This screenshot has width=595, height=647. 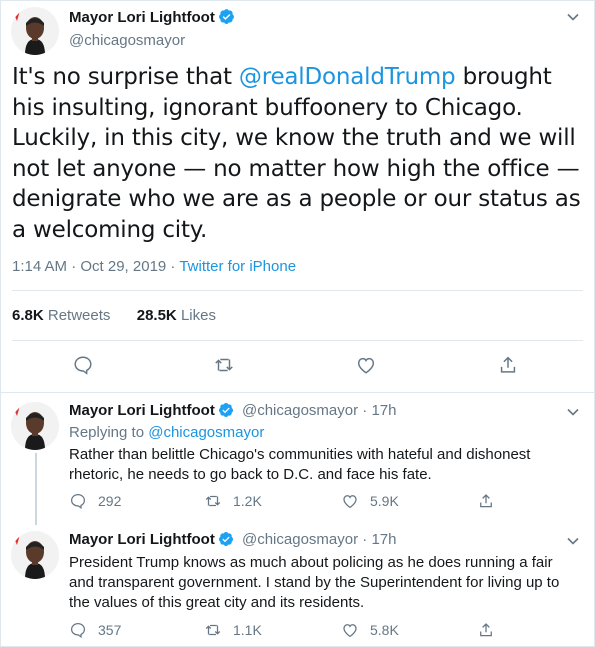 I want to click on reply-button: 357, so click(x=95, y=630).